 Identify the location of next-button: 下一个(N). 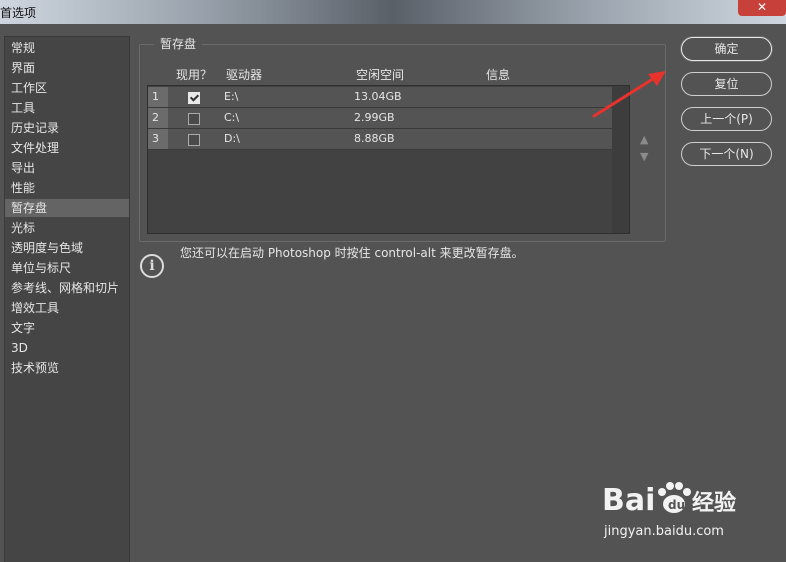
(726, 154).